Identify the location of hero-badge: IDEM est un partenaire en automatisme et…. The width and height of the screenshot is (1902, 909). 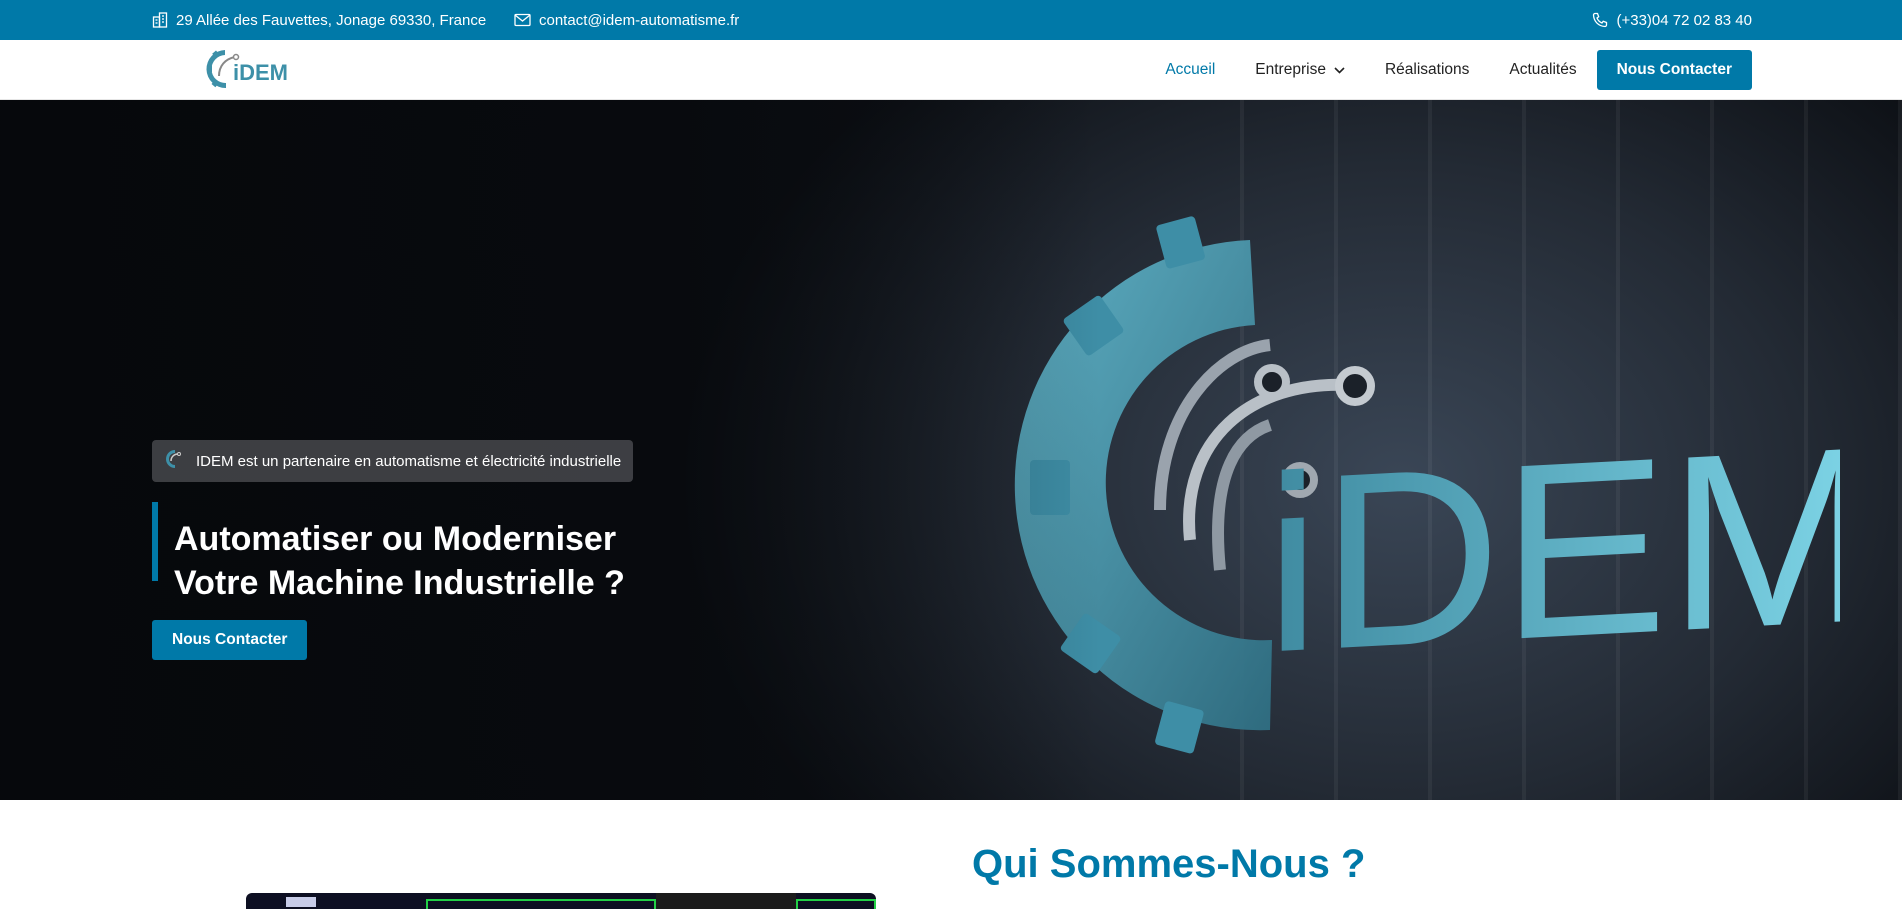
(393, 461).